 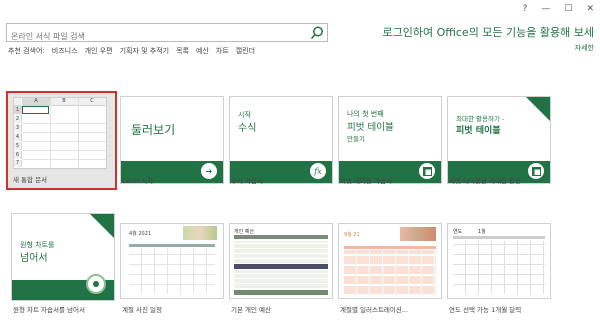 What do you see at coordinates (65, 51) in the screenshot?
I see `suggested-business: 비즈니스` at bounding box center [65, 51].